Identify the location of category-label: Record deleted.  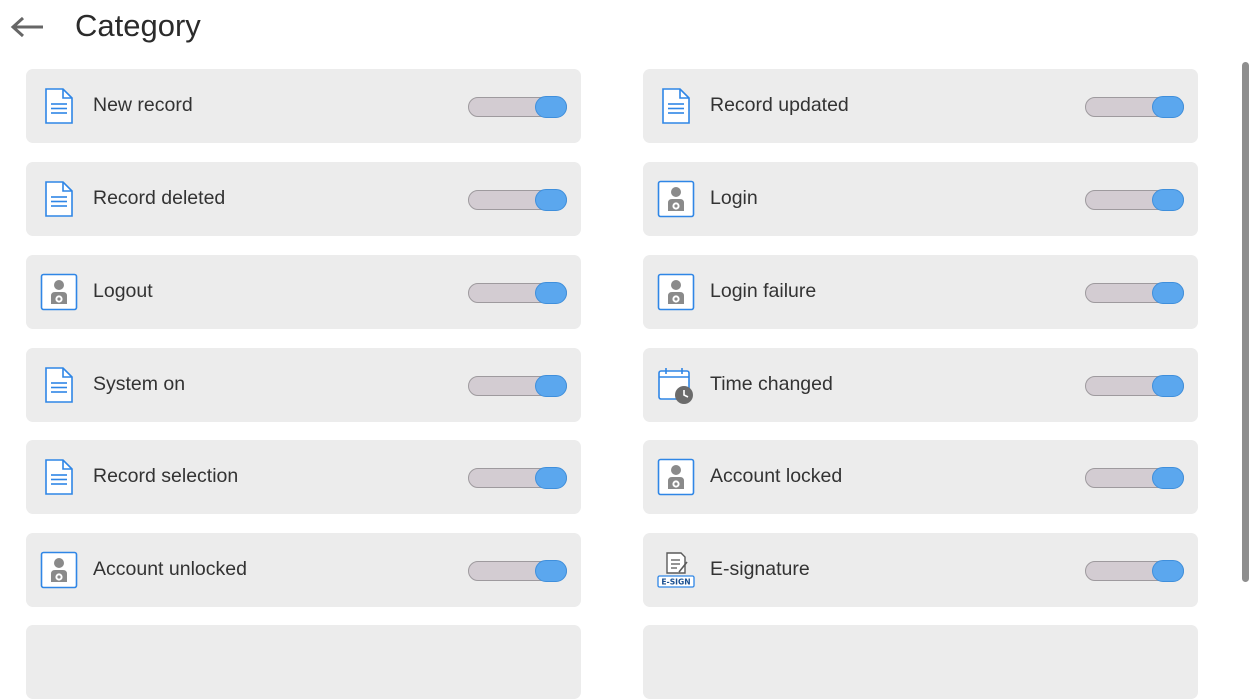
(159, 198).